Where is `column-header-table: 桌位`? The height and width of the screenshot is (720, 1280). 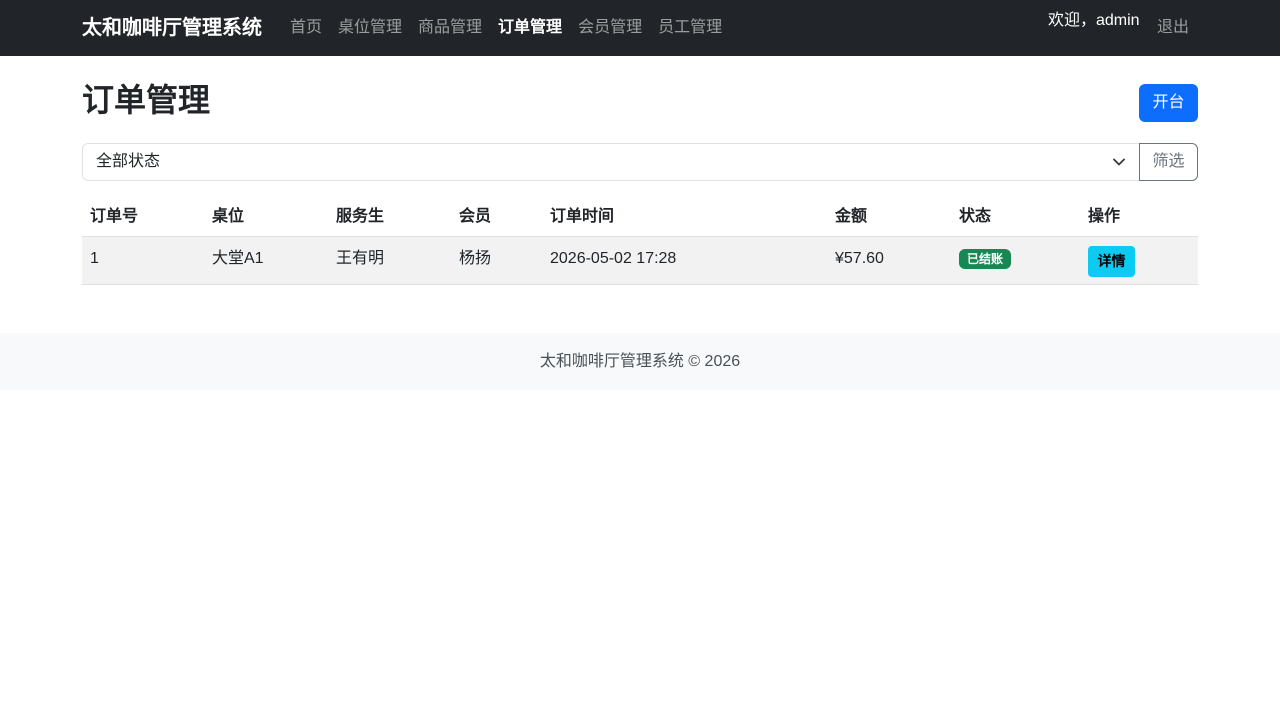 column-header-table: 桌位 is located at coordinates (228, 216).